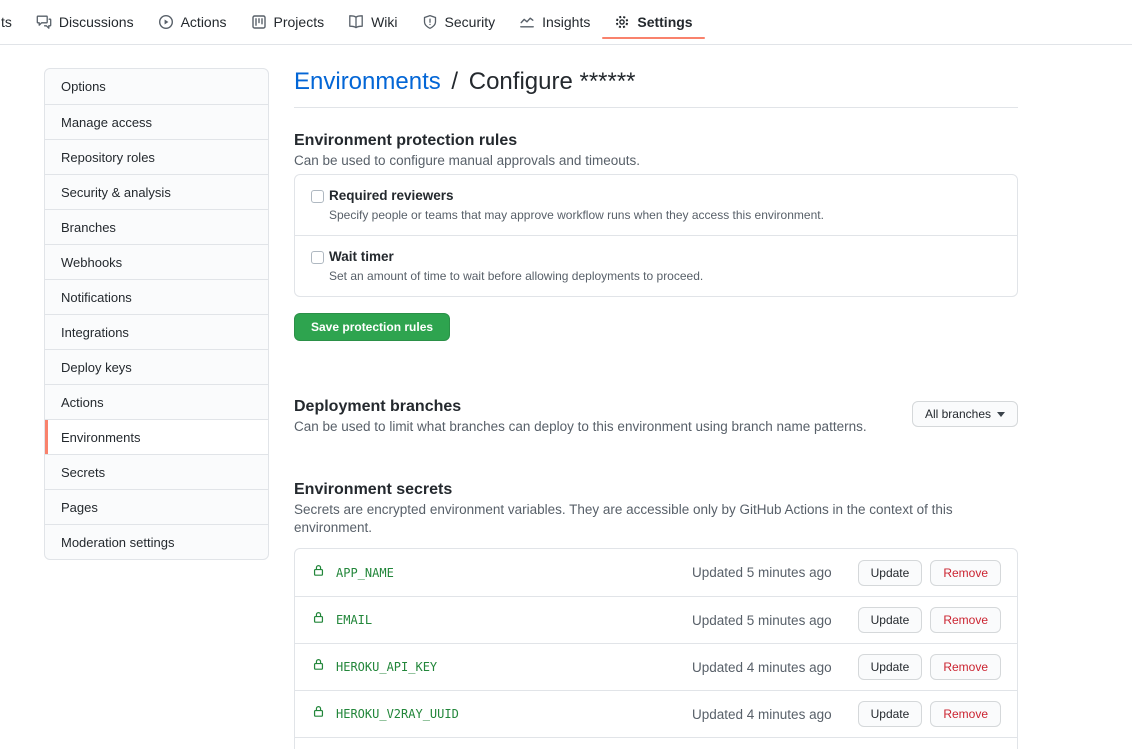 This screenshot has width=1132, height=749. What do you see at coordinates (156, 471) in the screenshot?
I see `sidebar-item-secrets: Secrets` at bounding box center [156, 471].